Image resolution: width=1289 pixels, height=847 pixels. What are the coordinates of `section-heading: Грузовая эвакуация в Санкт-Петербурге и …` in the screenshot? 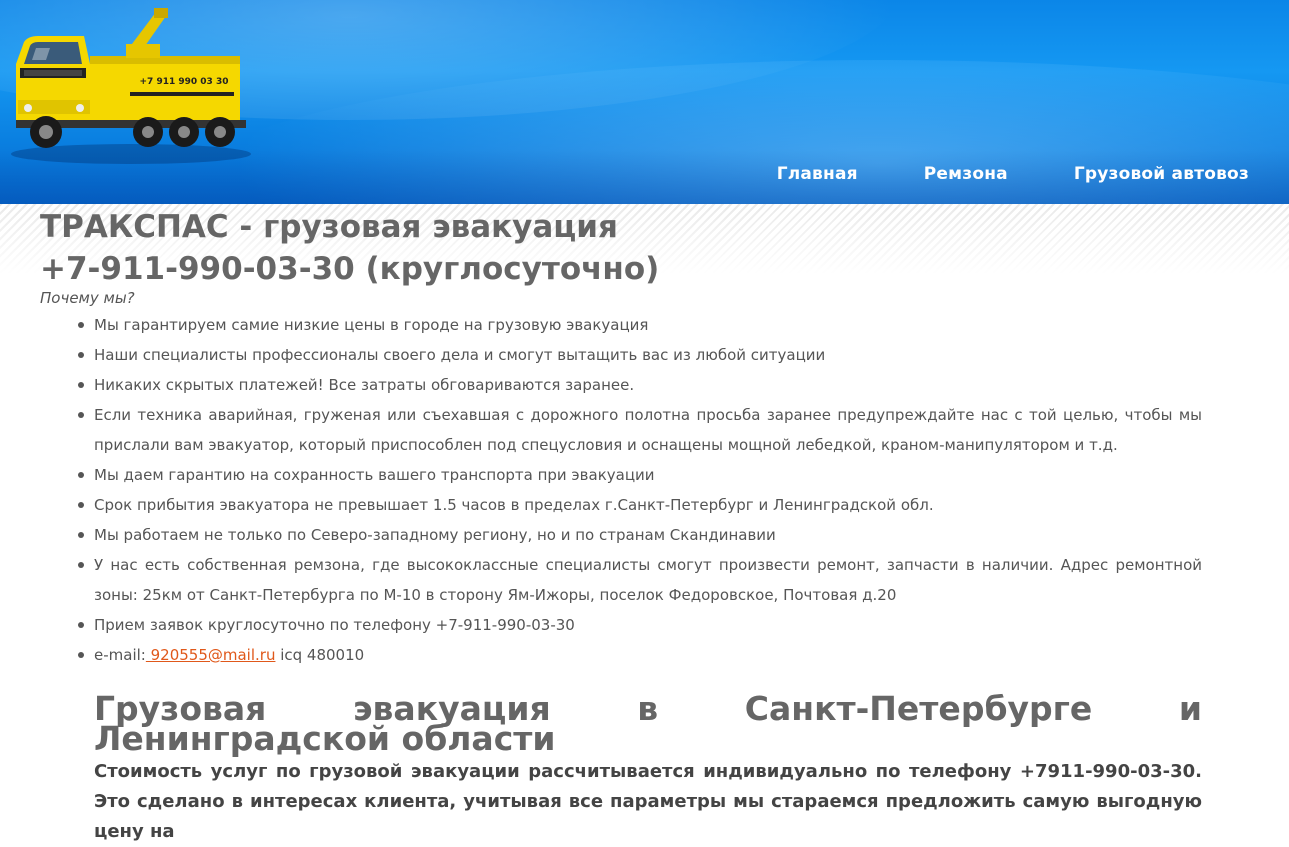 It's located at (648, 723).